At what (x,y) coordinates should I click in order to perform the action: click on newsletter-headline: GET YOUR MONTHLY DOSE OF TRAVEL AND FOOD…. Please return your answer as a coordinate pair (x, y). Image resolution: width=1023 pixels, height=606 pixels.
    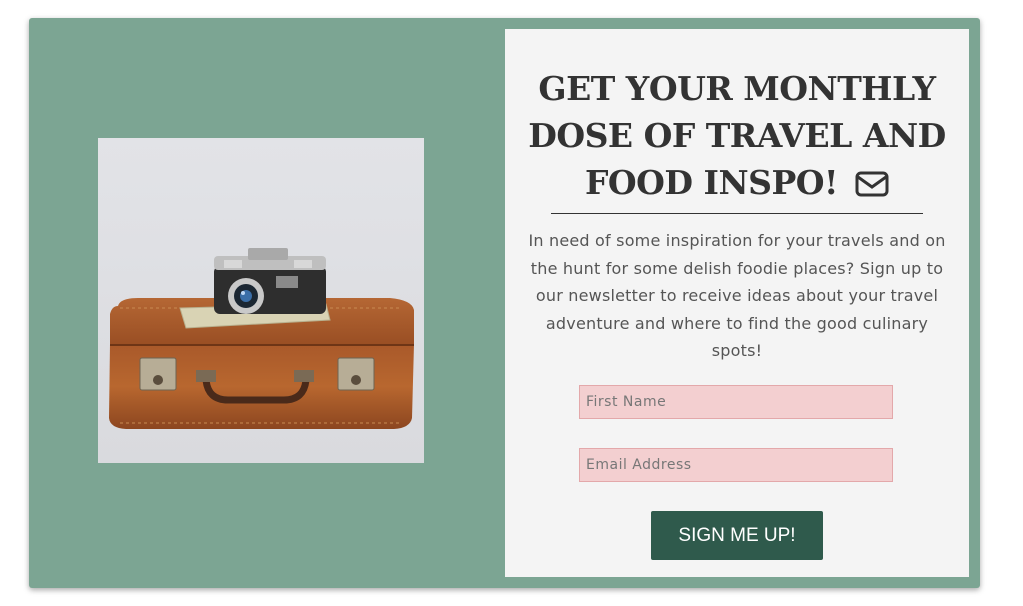
    Looking at the image, I should click on (737, 137).